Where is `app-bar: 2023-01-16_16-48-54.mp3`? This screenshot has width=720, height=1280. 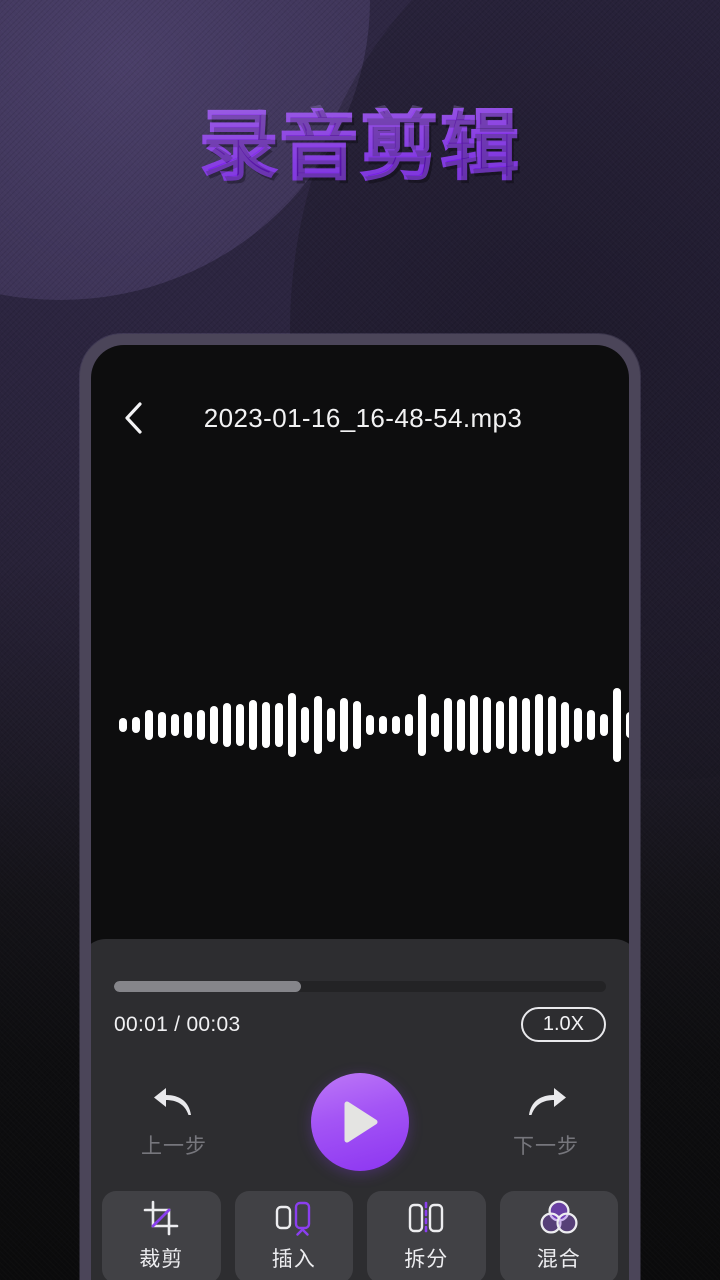
app-bar: 2023-01-16_16-48-54.mp3 is located at coordinates (360, 418).